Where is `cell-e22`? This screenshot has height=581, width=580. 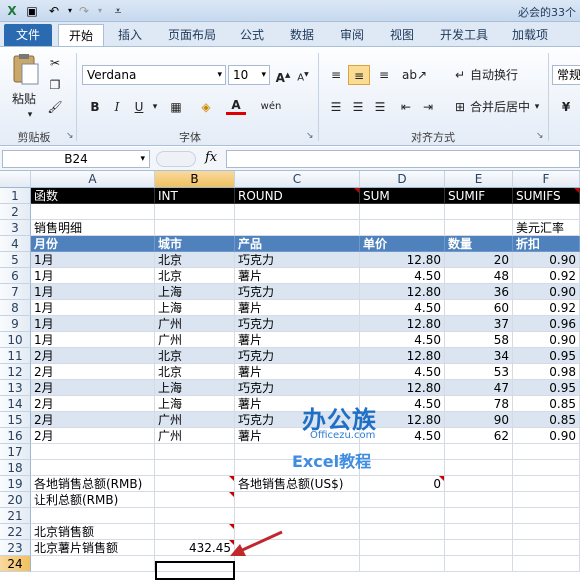 cell-e22 is located at coordinates (479, 532).